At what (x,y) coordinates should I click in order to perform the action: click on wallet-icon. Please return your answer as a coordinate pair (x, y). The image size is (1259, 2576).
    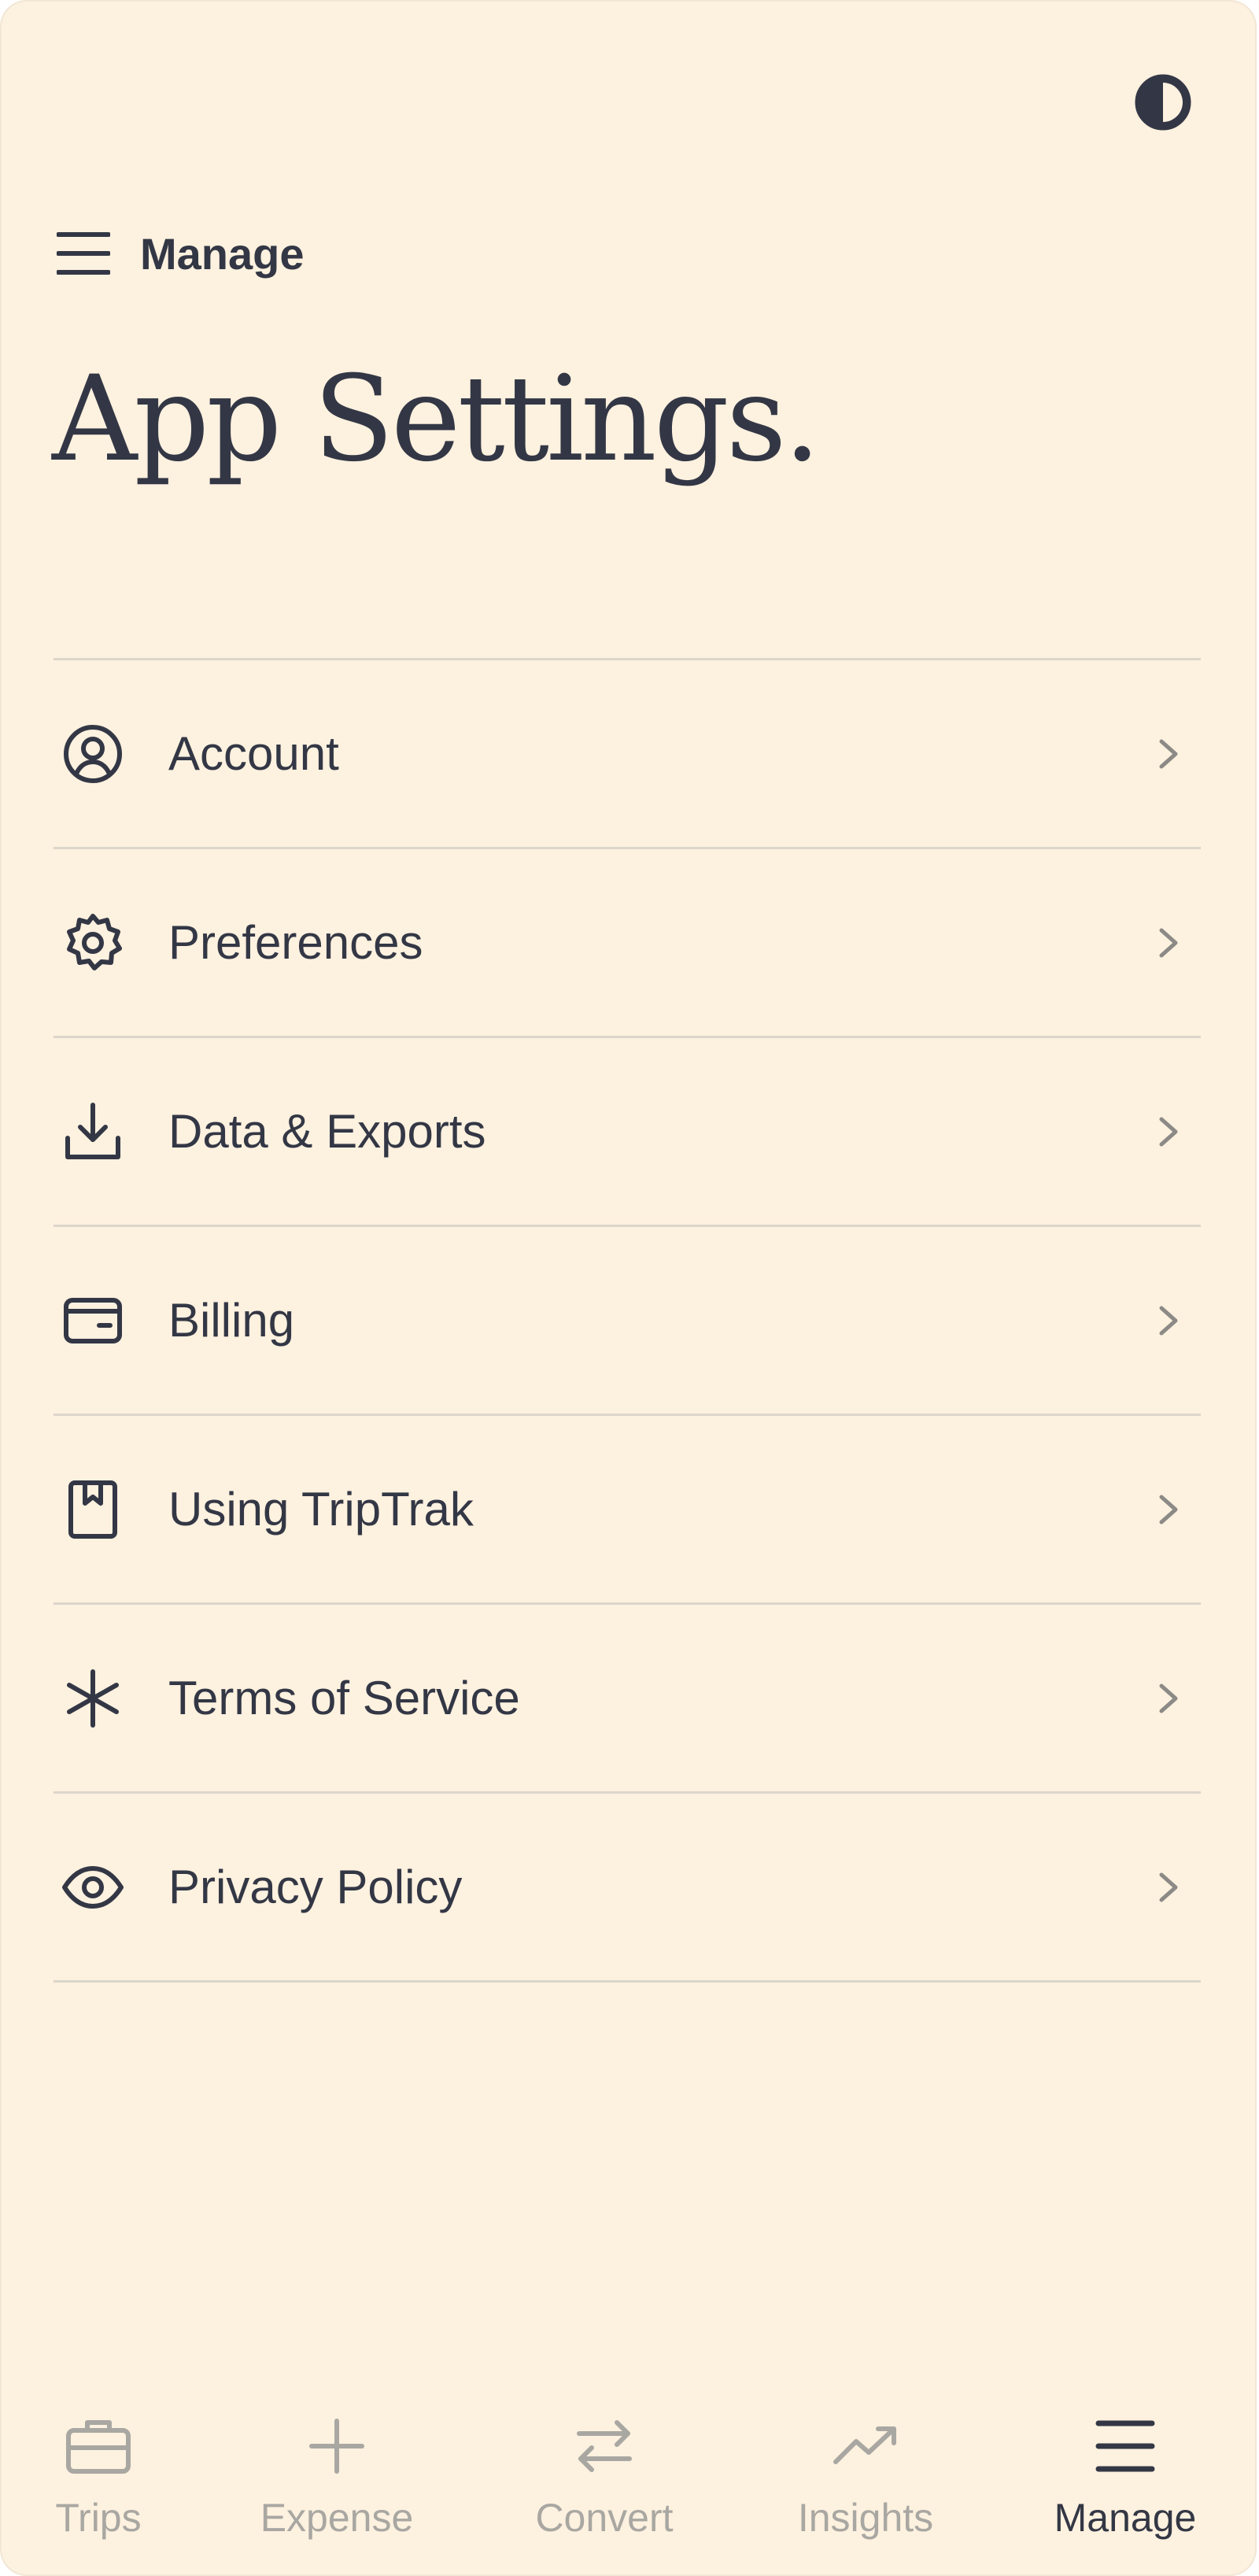
    Looking at the image, I should click on (93, 1320).